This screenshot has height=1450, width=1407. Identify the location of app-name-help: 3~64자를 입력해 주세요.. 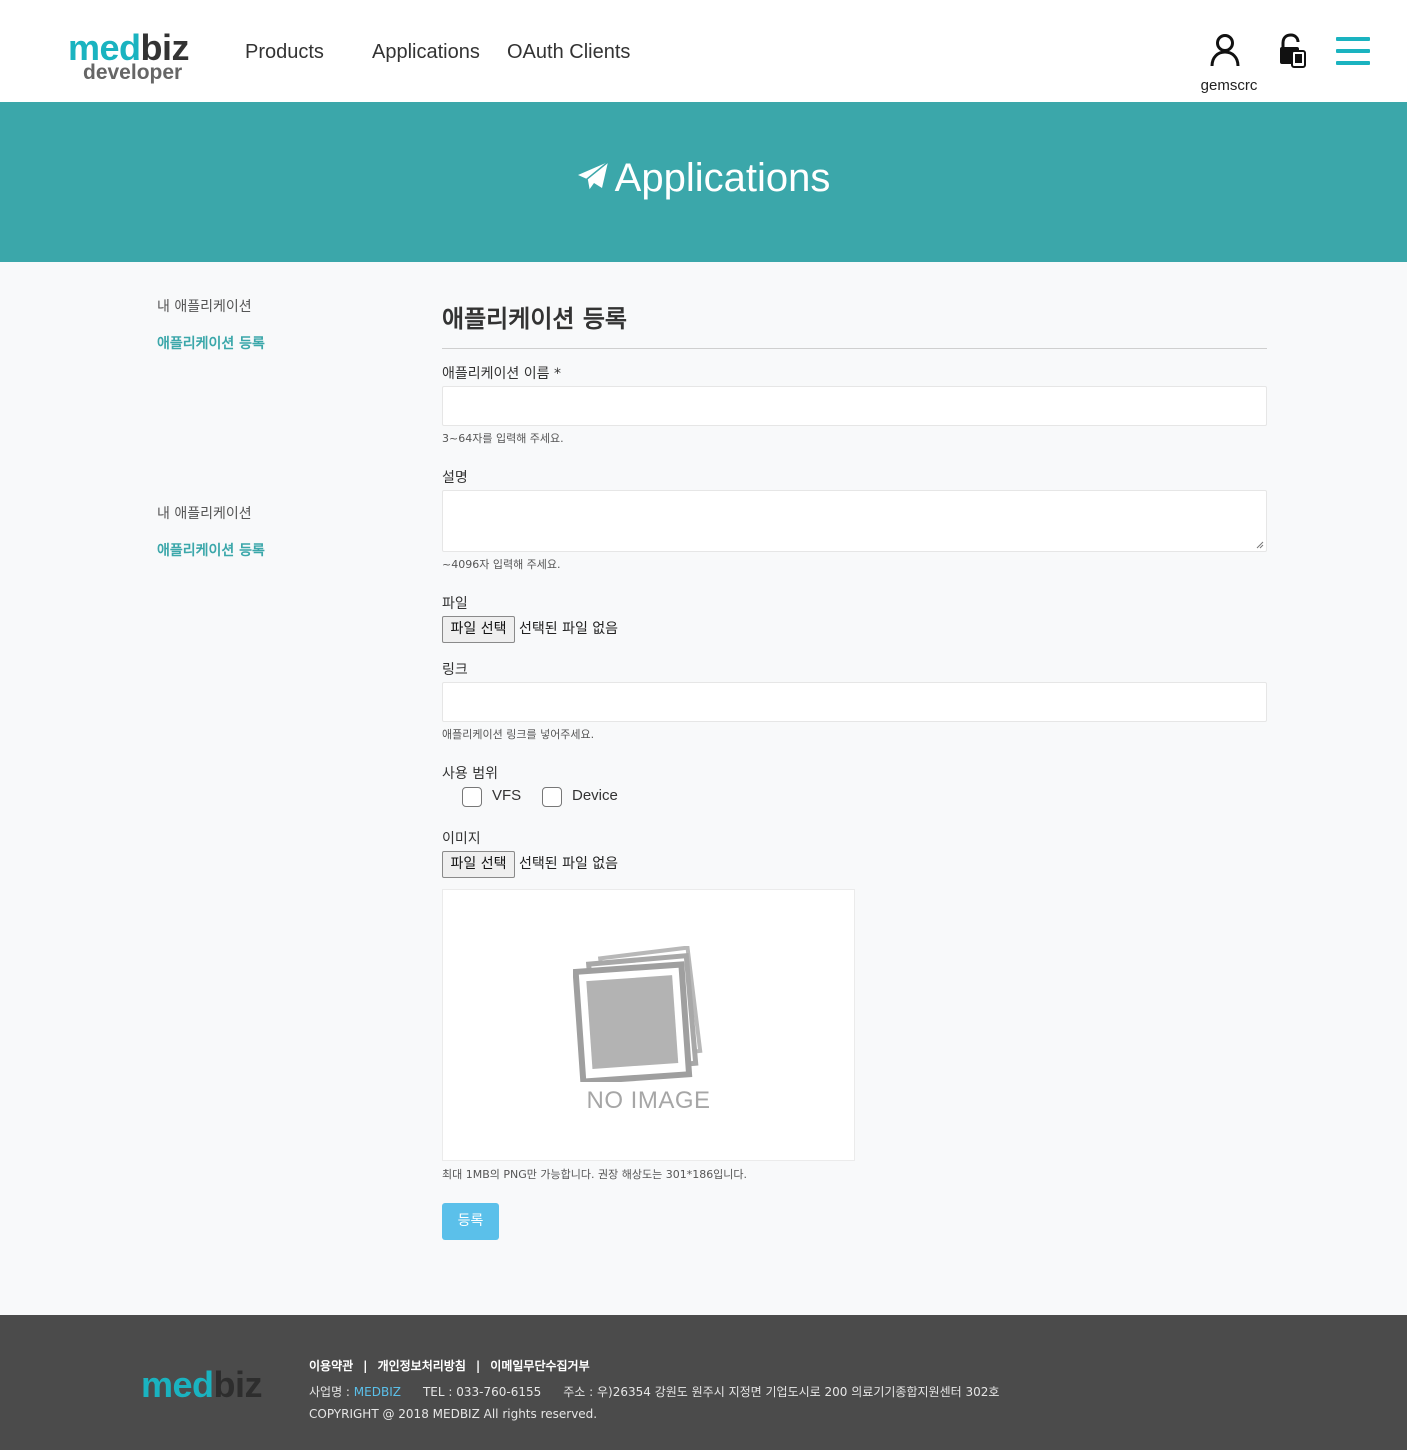
(503, 438).